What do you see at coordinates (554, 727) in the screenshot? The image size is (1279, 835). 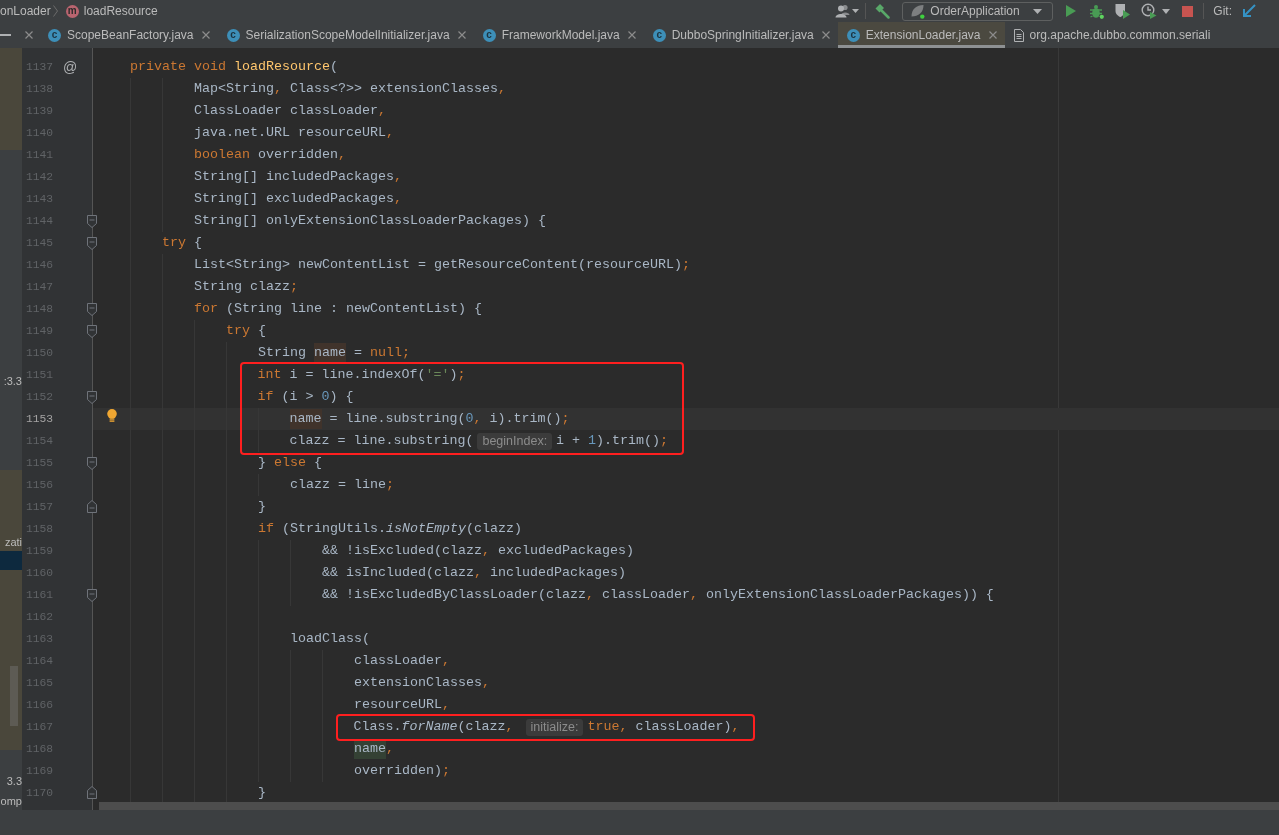 I see `parameter-hint: initialize:` at bounding box center [554, 727].